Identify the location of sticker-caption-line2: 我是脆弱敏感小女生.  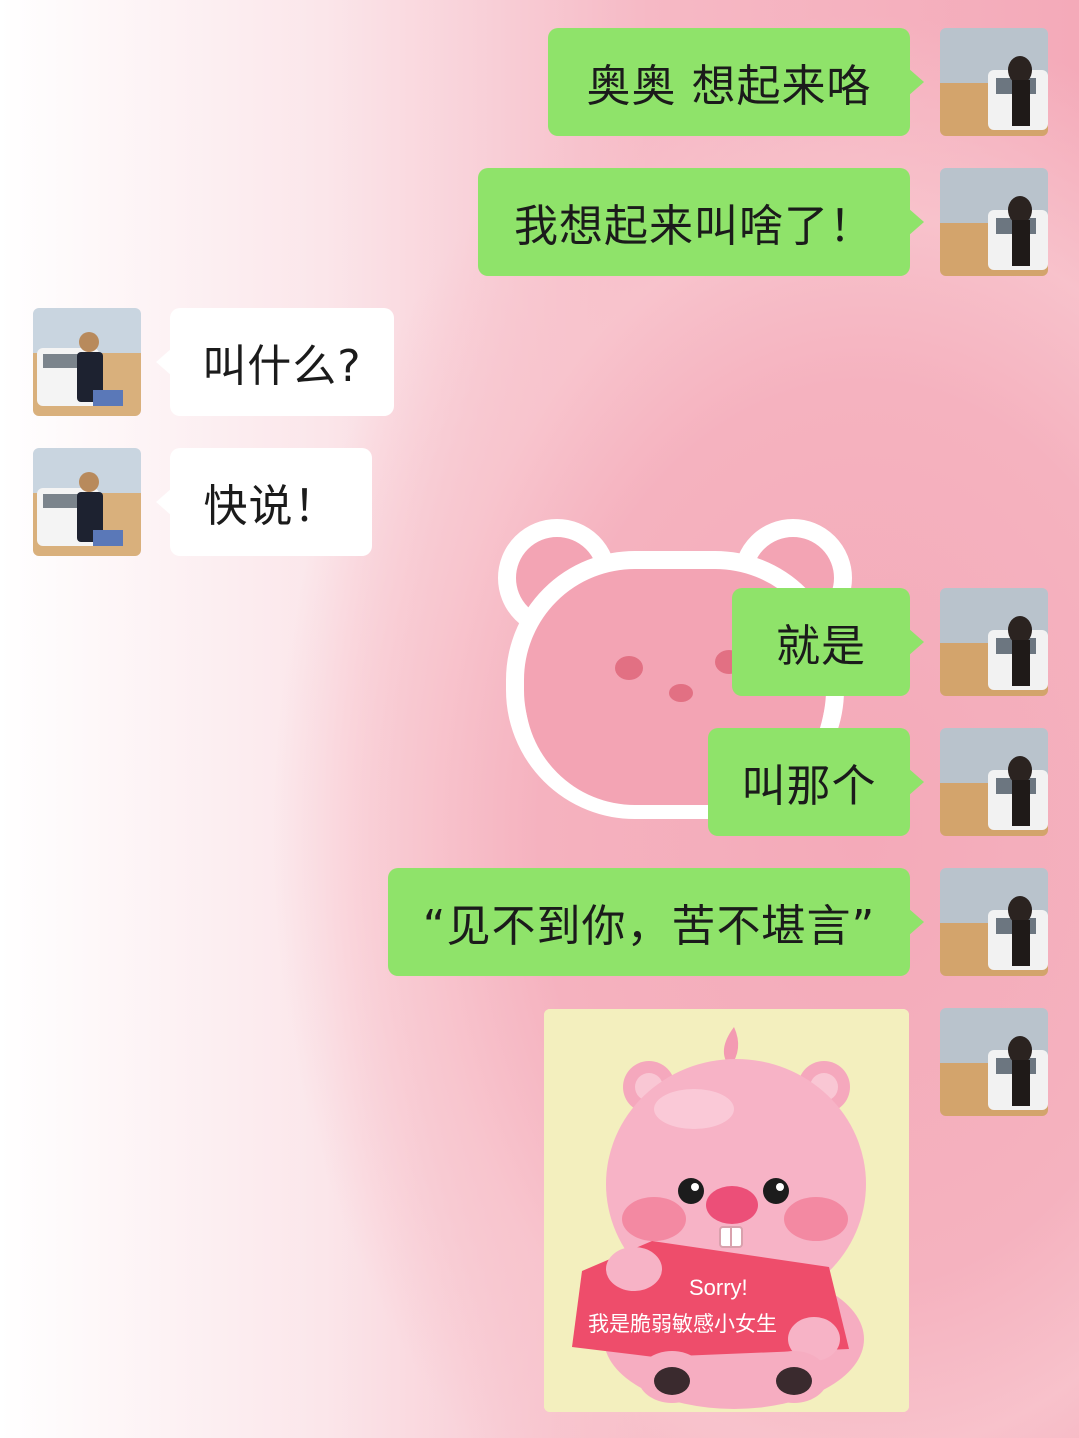
(682, 1324).